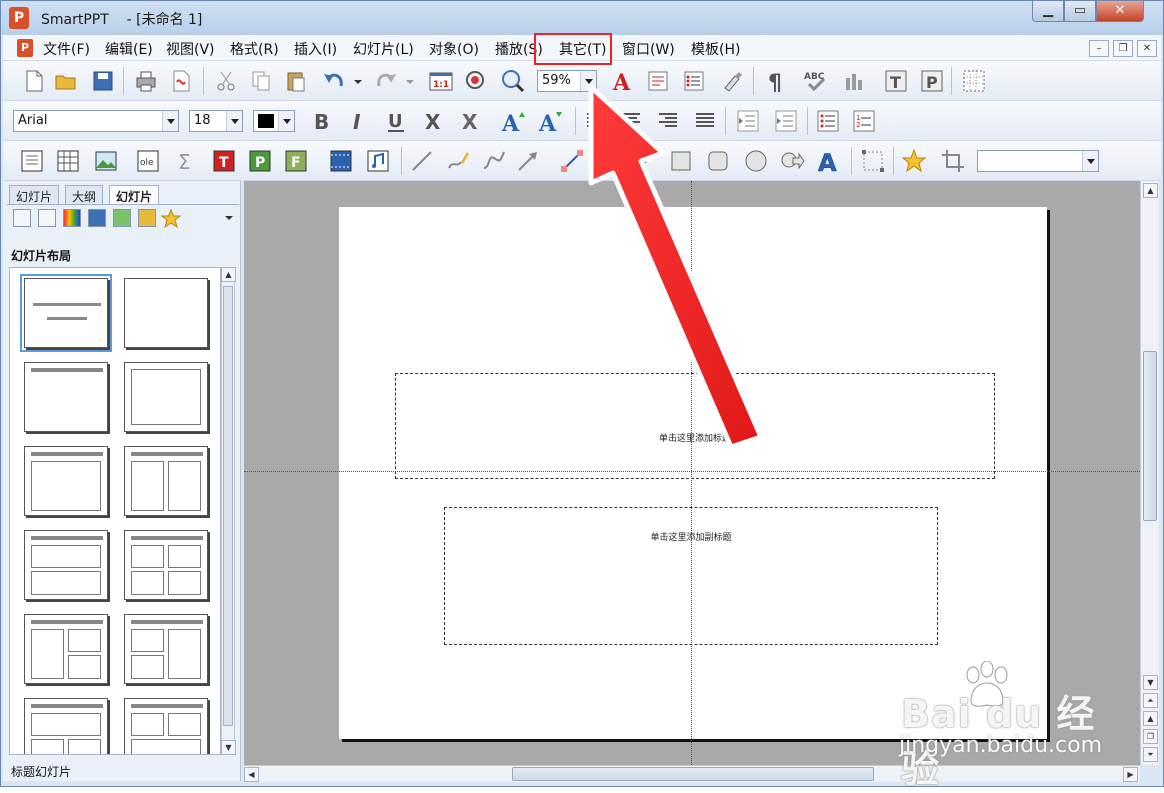  Describe the element at coordinates (315, 49) in the screenshot. I see `menu-insert: 插入(I)` at that location.